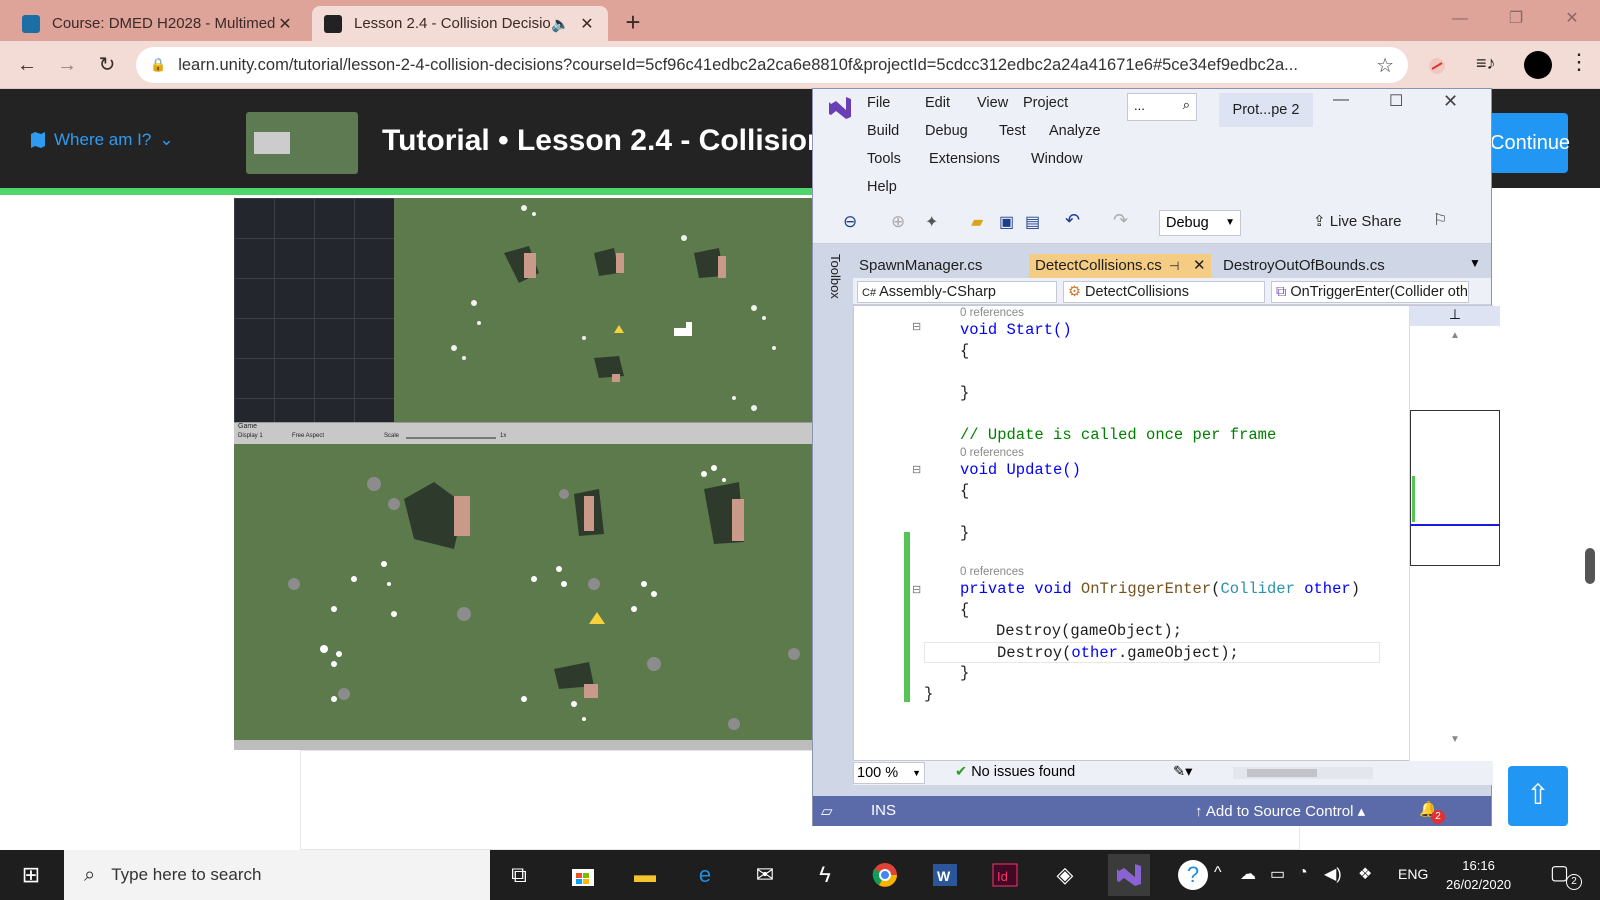  Describe the element at coordinates (1218, 873) in the screenshot. I see `show-hidden-icons-chevron-icon: ^` at that location.